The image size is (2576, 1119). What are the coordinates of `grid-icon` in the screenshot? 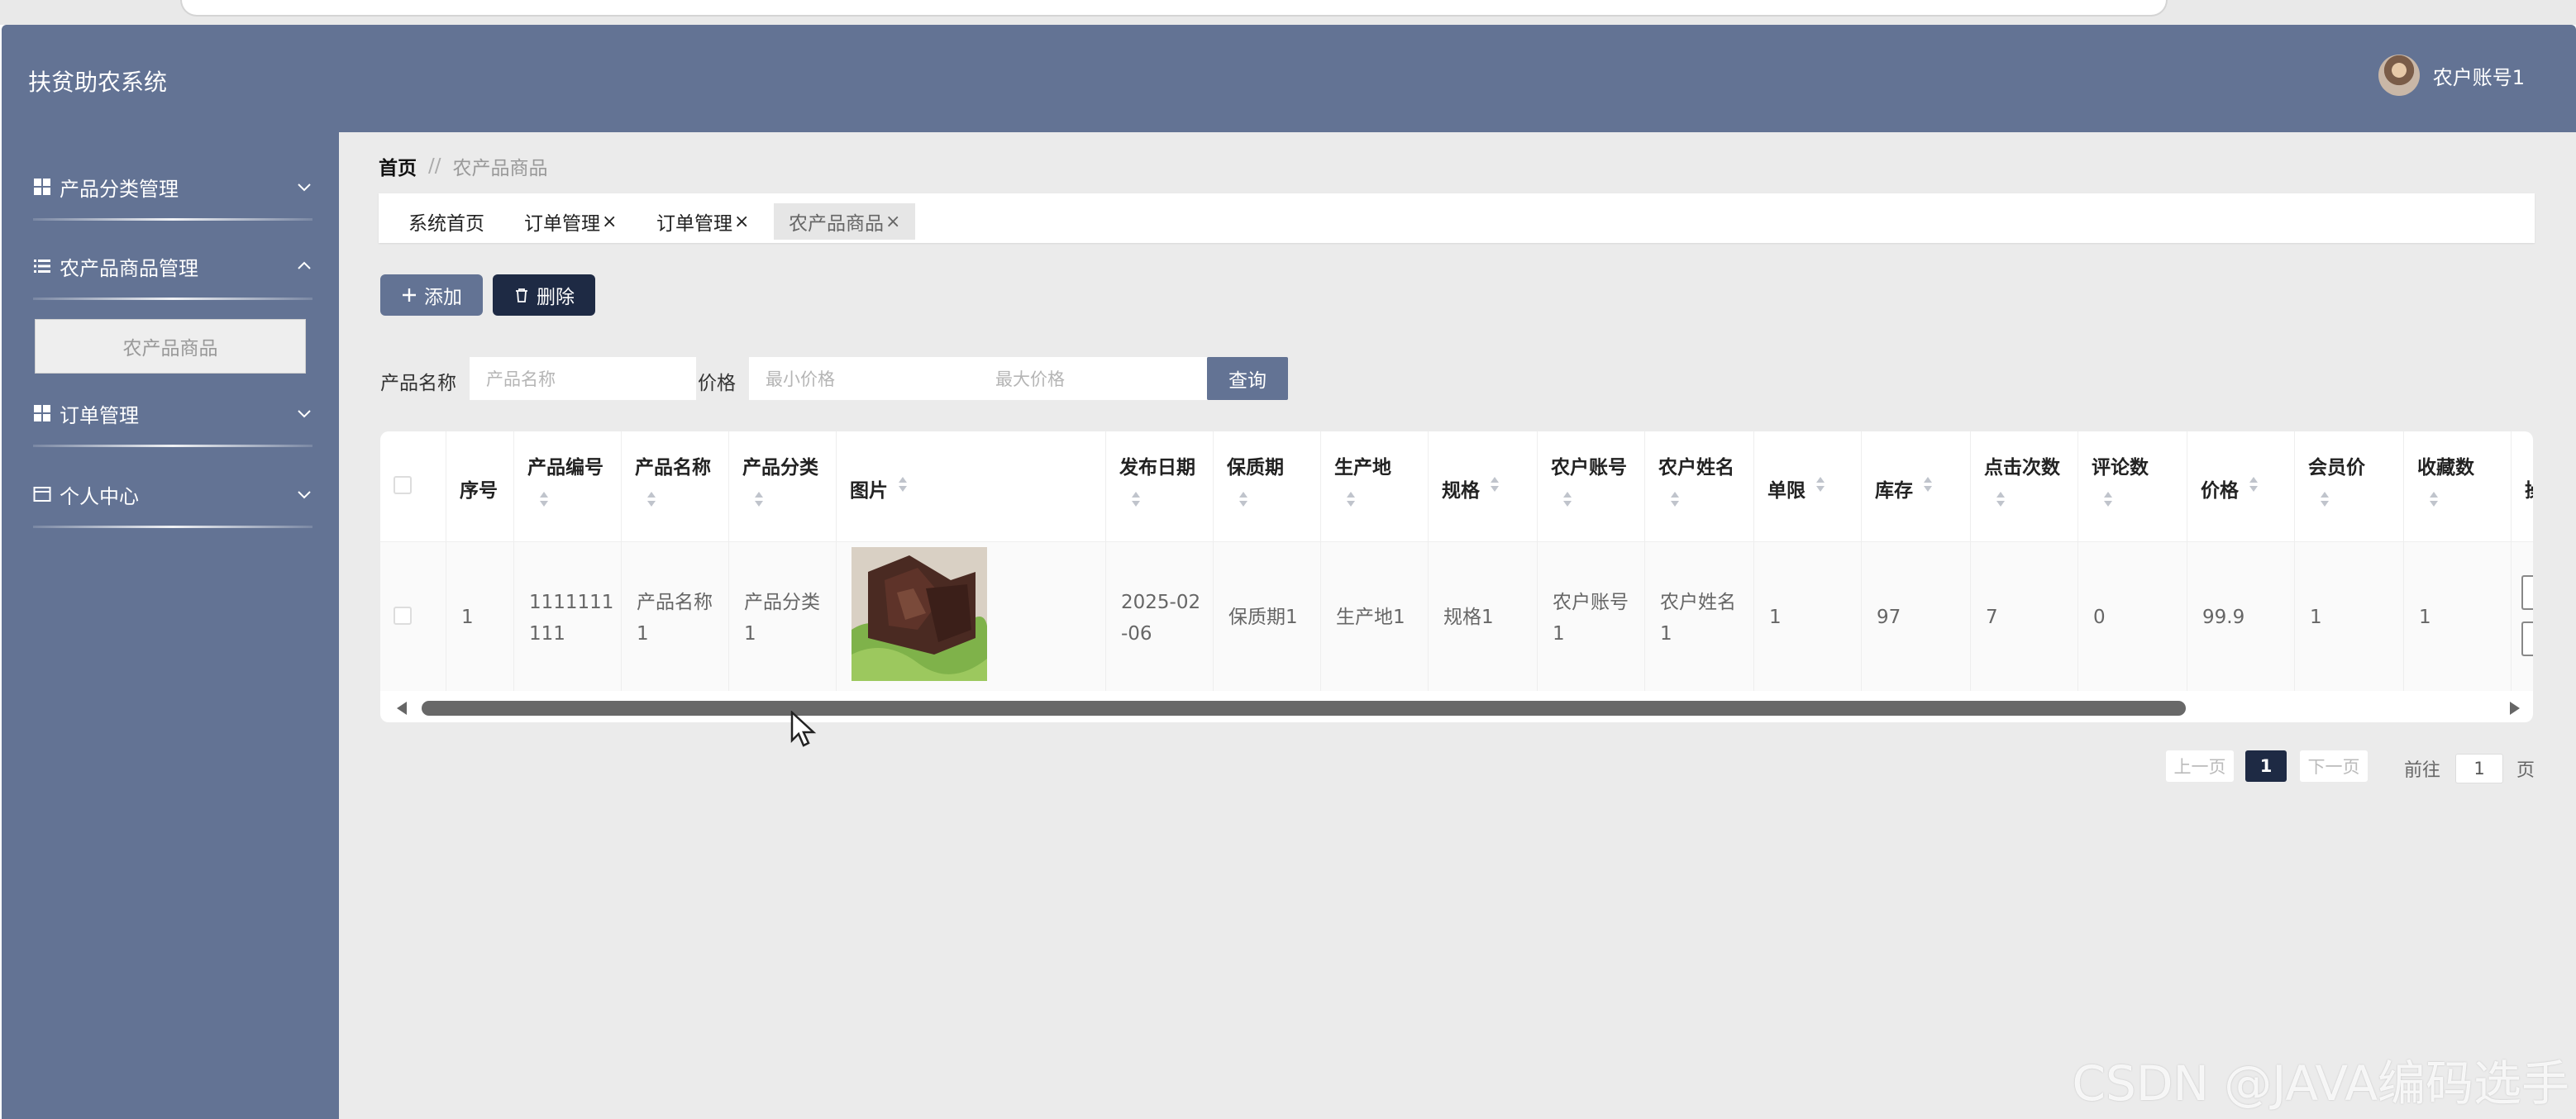 It's located at (43, 187).